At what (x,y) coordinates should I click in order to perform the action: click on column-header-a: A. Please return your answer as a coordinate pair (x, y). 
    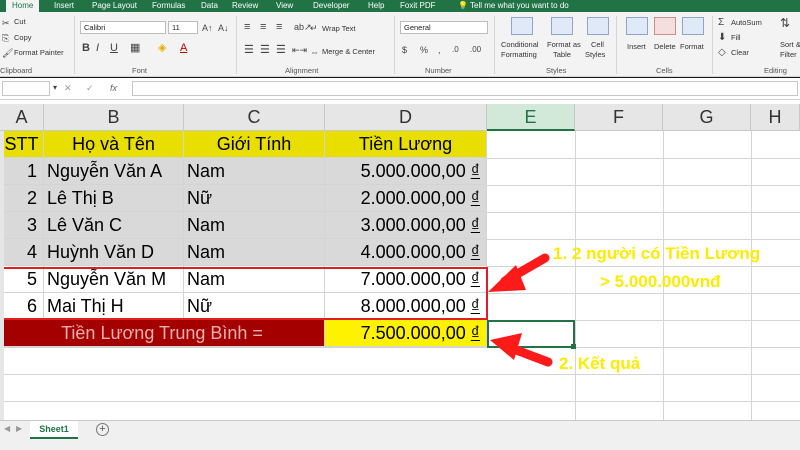
    Looking at the image, I should click on (22, 117).